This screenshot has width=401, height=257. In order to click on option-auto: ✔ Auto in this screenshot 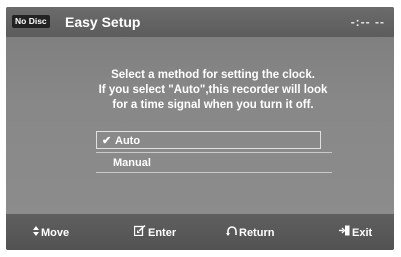, I will do `click(208, 140)`.